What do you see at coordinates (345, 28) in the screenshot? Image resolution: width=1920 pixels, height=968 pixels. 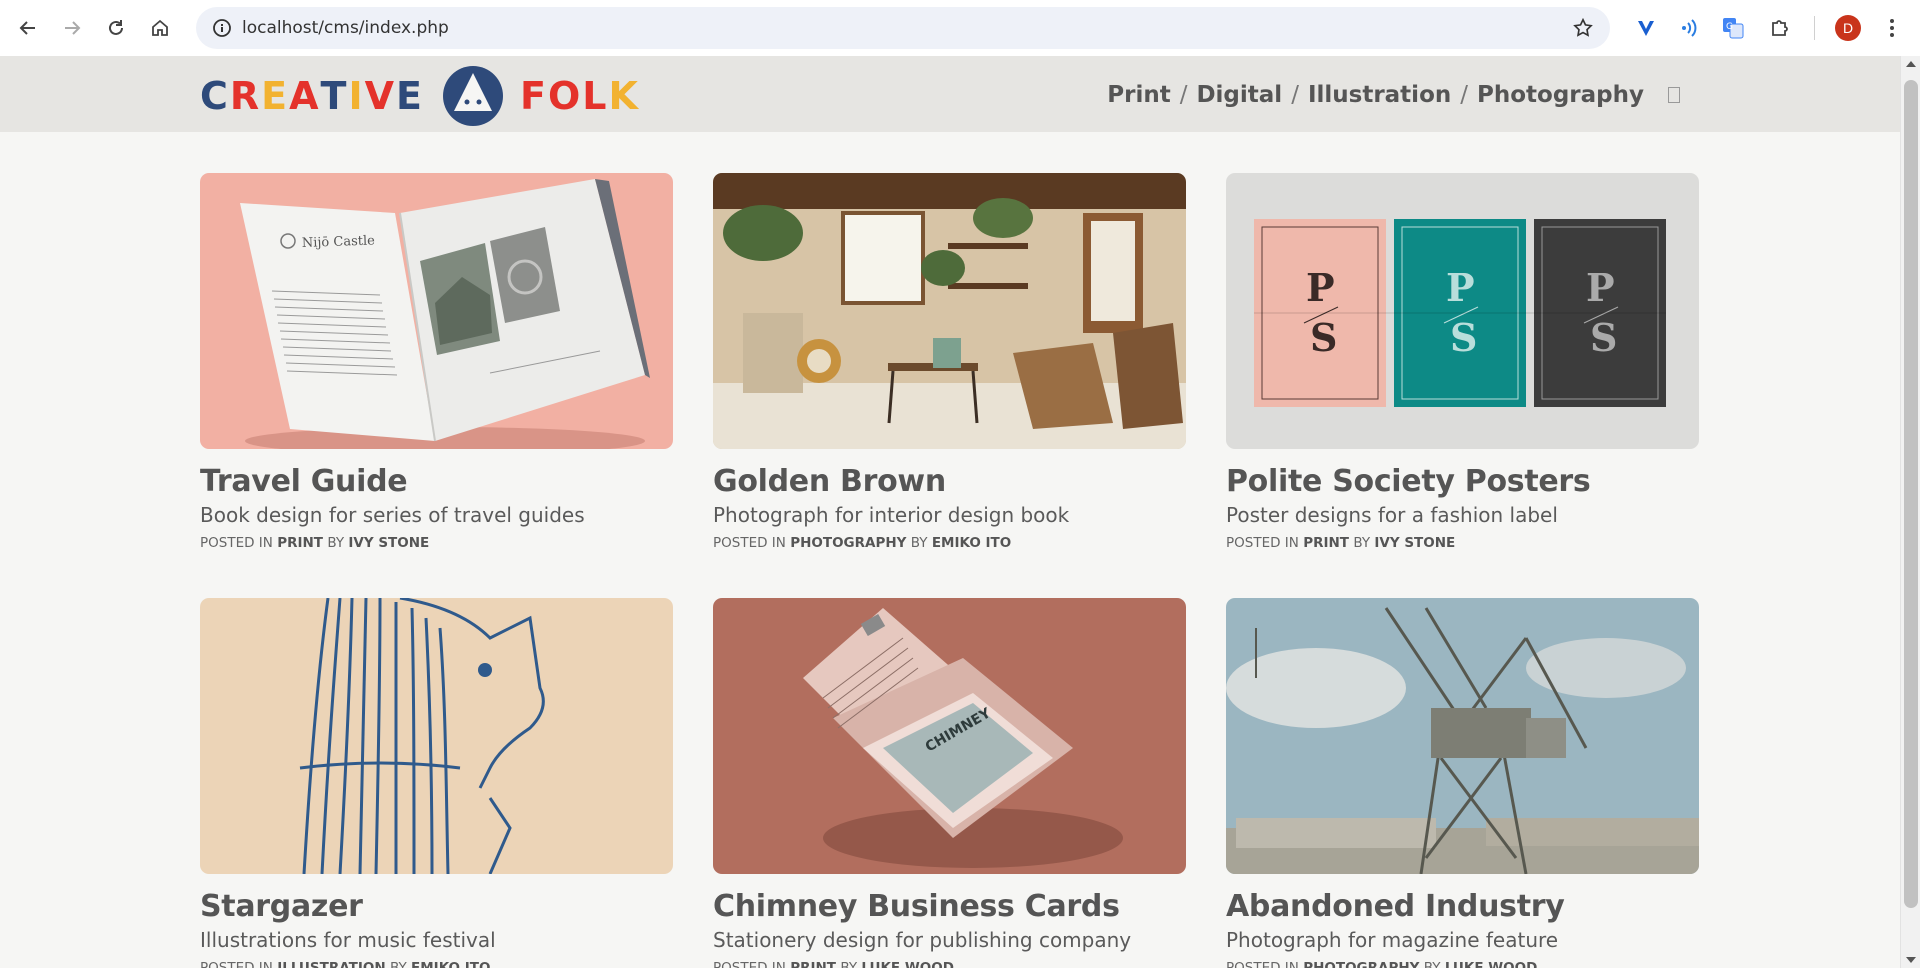 I see `url-text: localhost/cms/index.php` at bounding box center [345, 28].